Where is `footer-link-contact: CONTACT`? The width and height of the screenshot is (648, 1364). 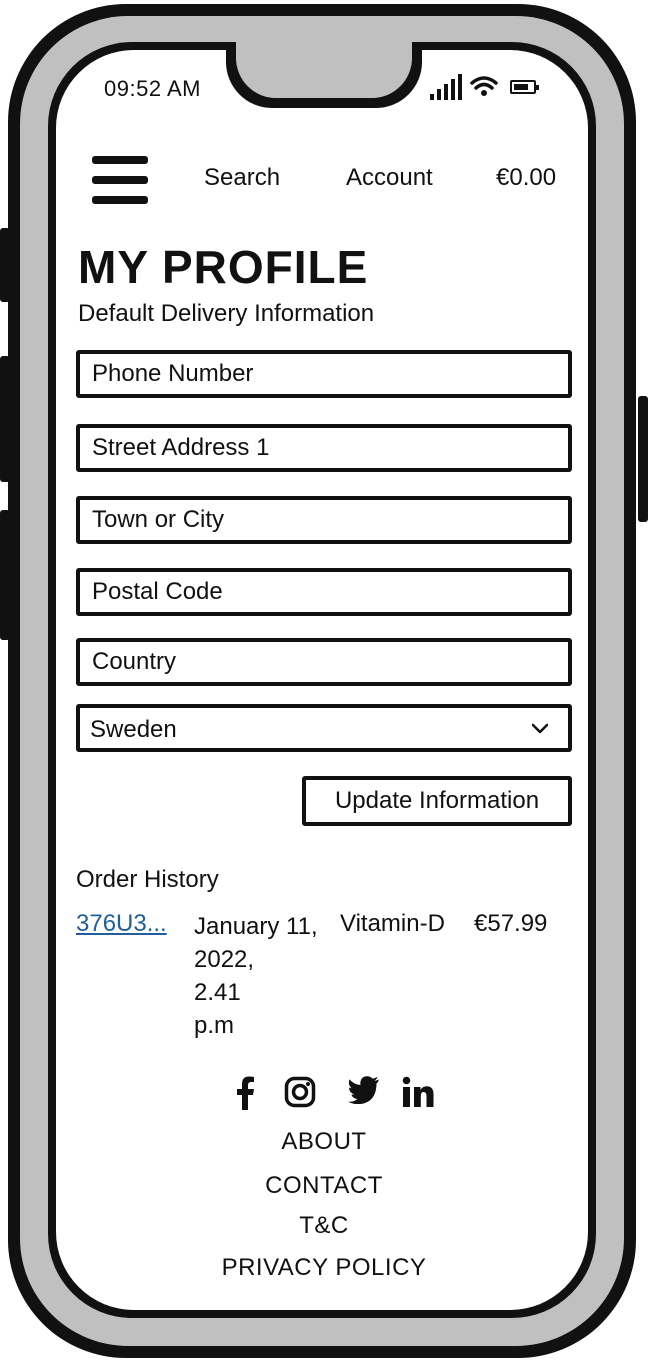
footer-link-contact: CONTACT is located at coordinates (324, 1186).